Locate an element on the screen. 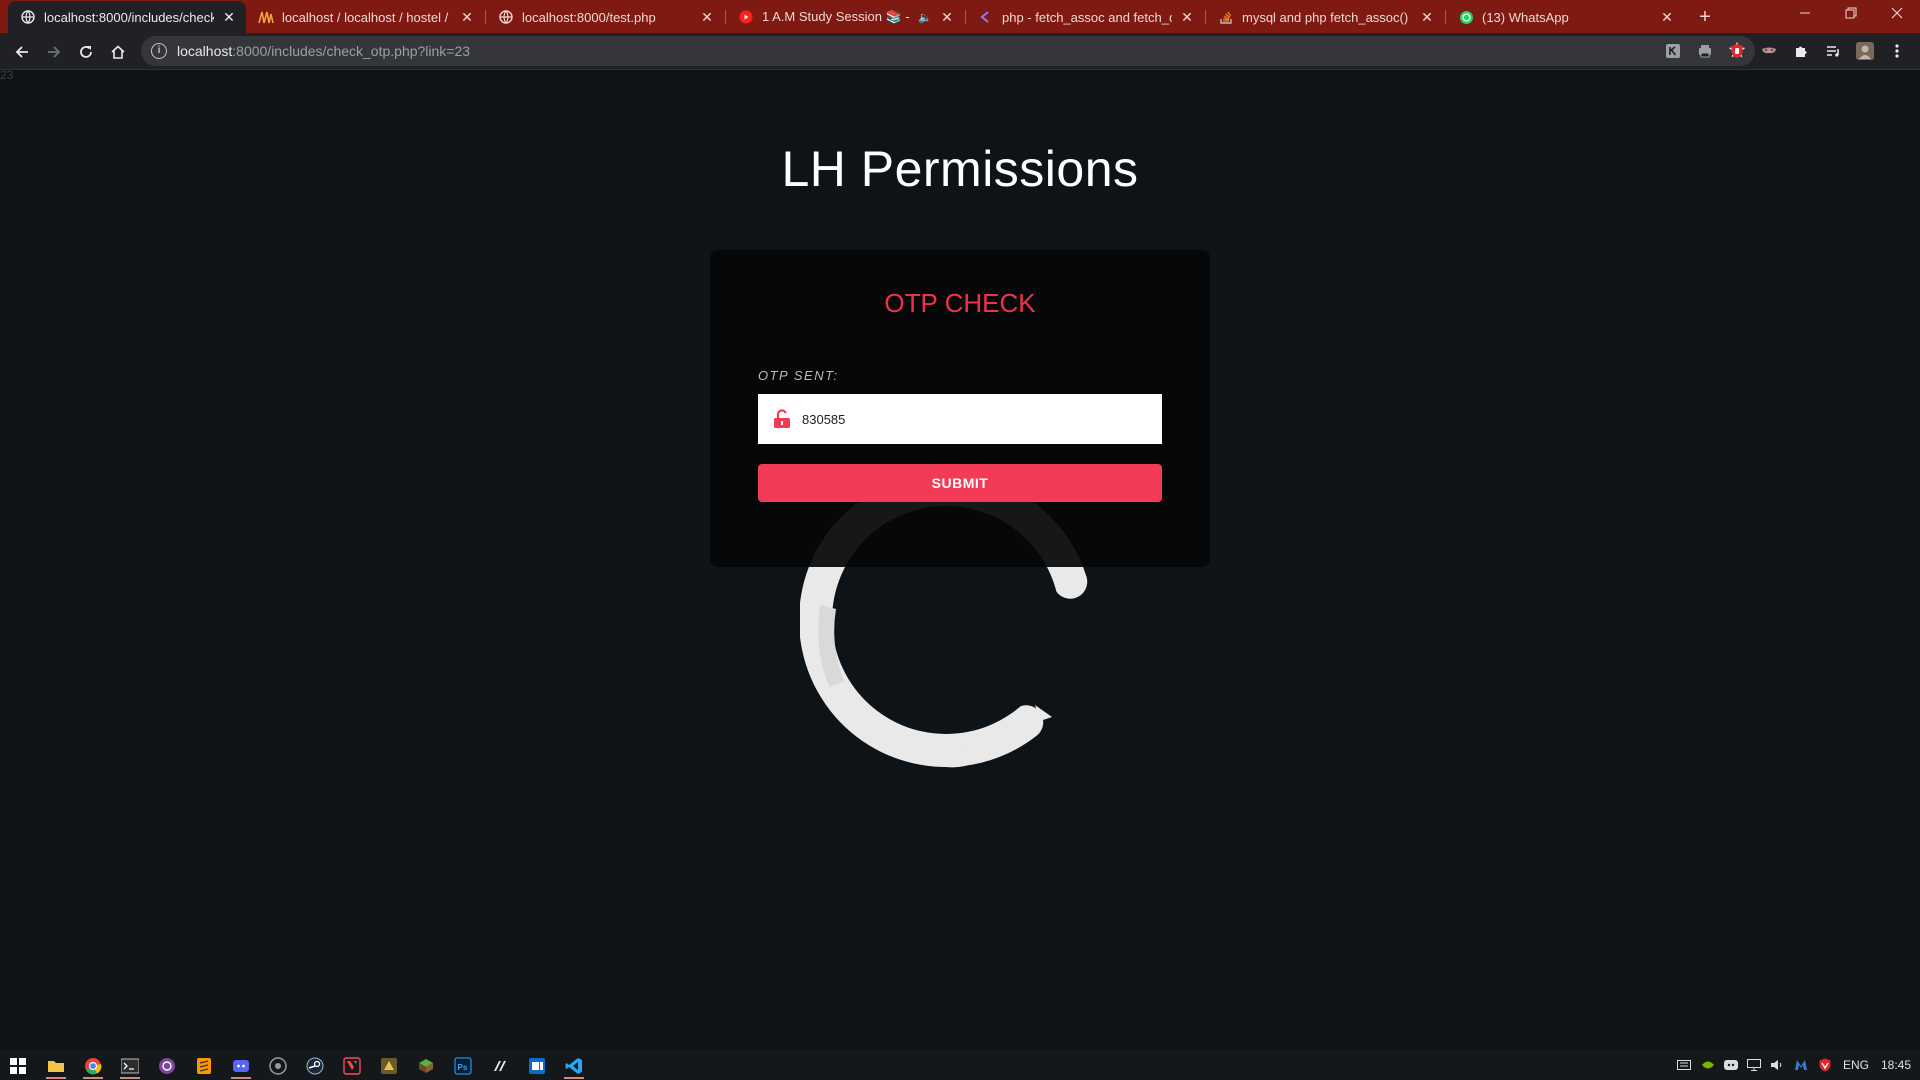 This screenshot has width=1920, height=1080. reload-button is located at coordinates (86, 52).